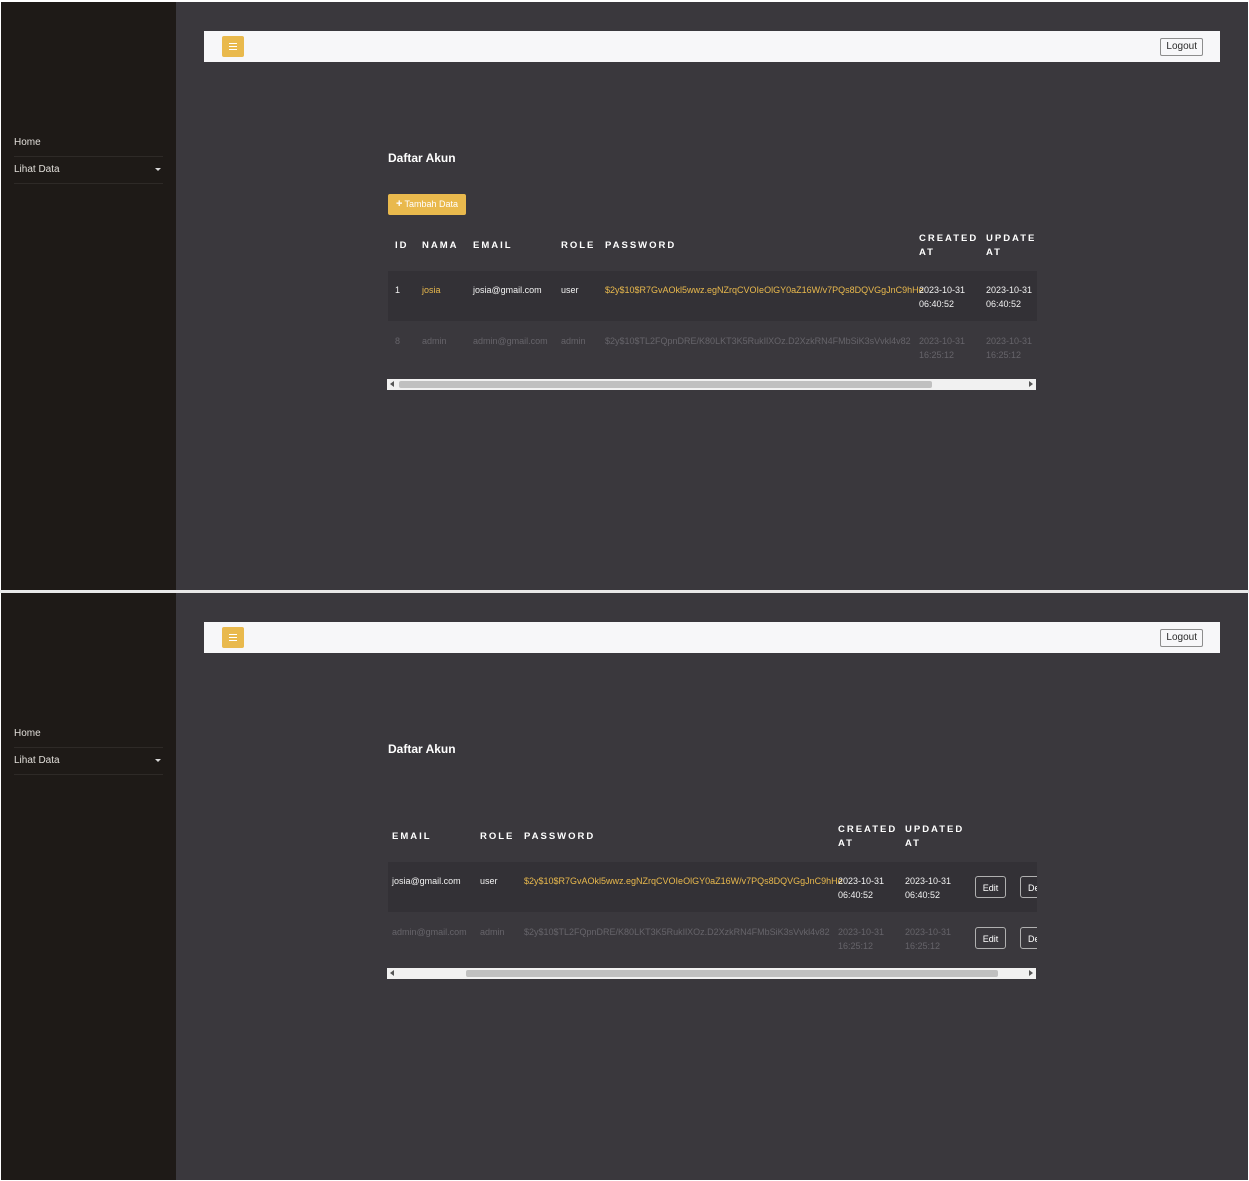 This screenshot has width=1249, height=1181. Describe the element at coordinates (440, 245) in the screenshot. I see `header-nama: NAMA` at that location.